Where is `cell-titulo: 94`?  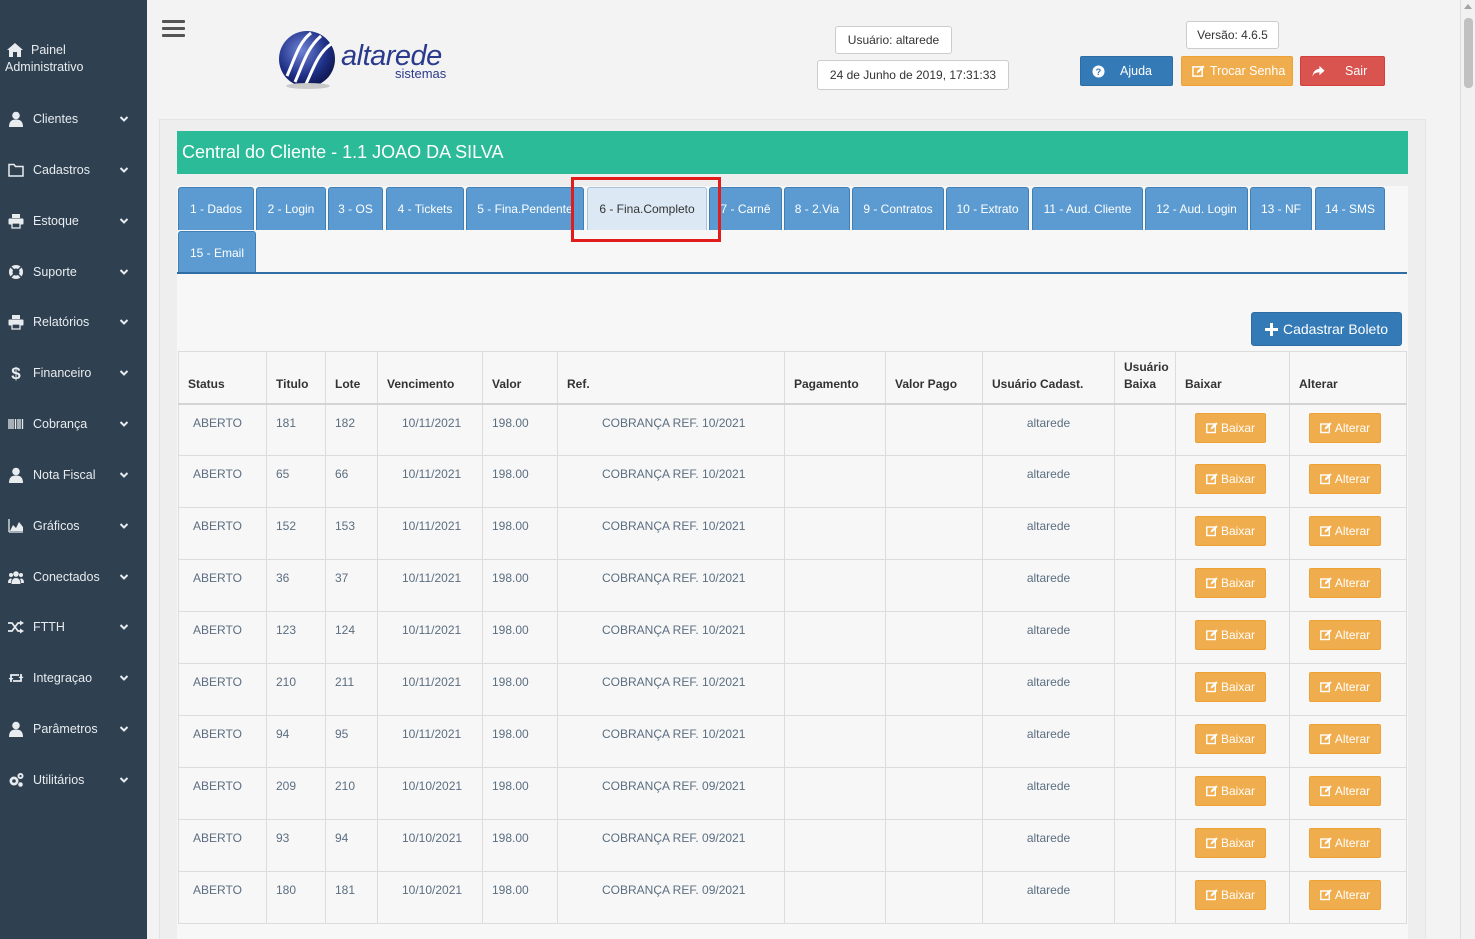 cell-titulo: 94 is located at coordinates (296, 741).